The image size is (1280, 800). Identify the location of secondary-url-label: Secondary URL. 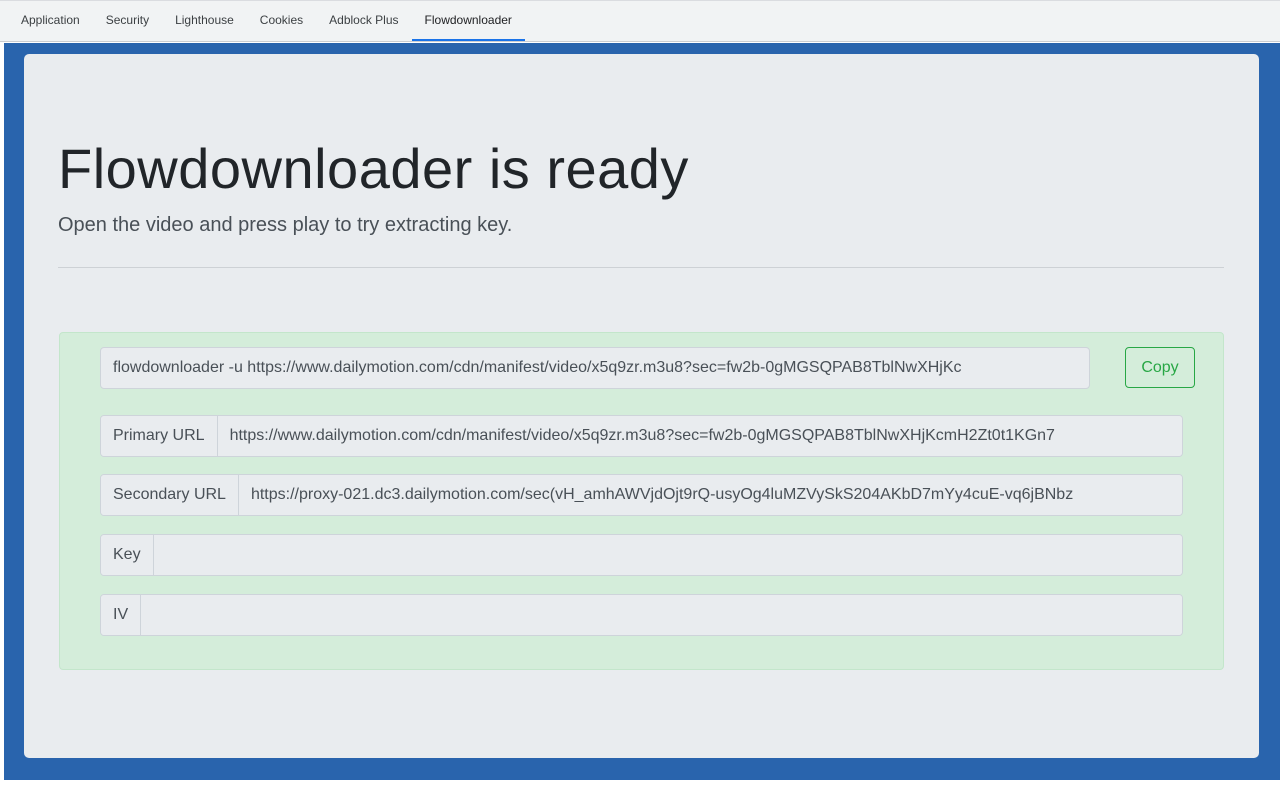
(170, 495).